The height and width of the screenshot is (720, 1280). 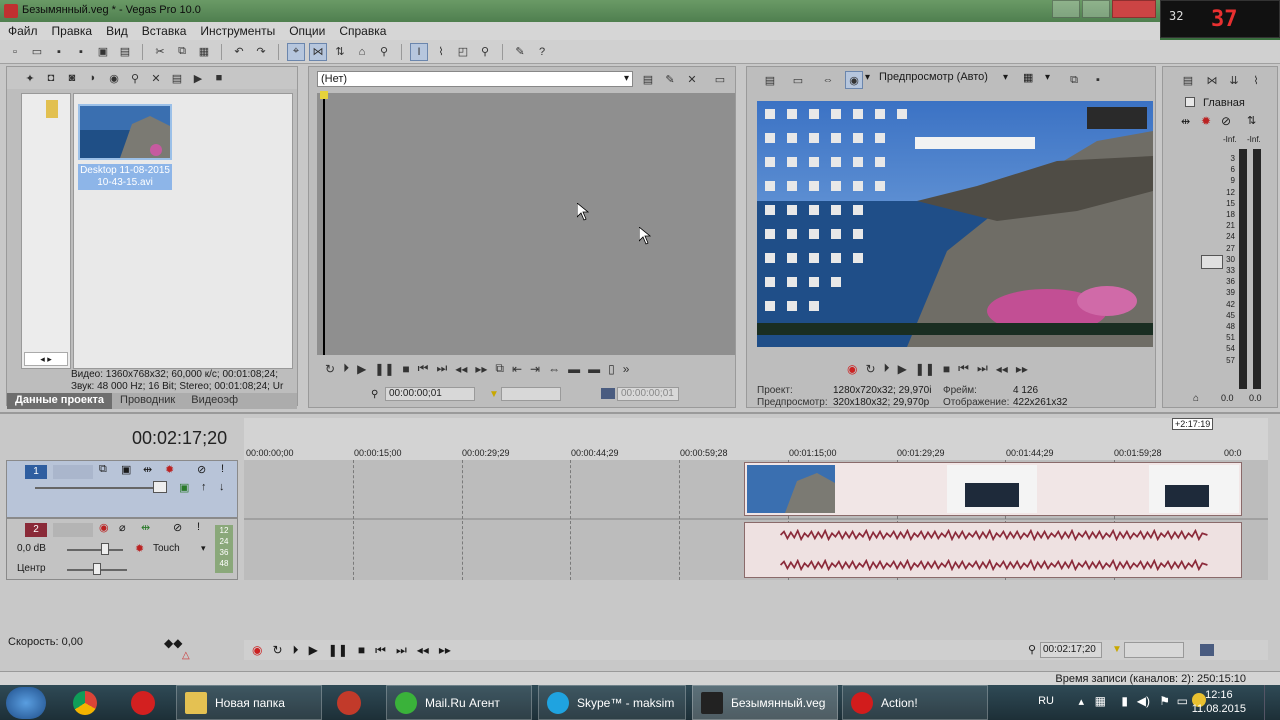 I want to click on capture-video-icon: ◘, so click(x=51, y=78).